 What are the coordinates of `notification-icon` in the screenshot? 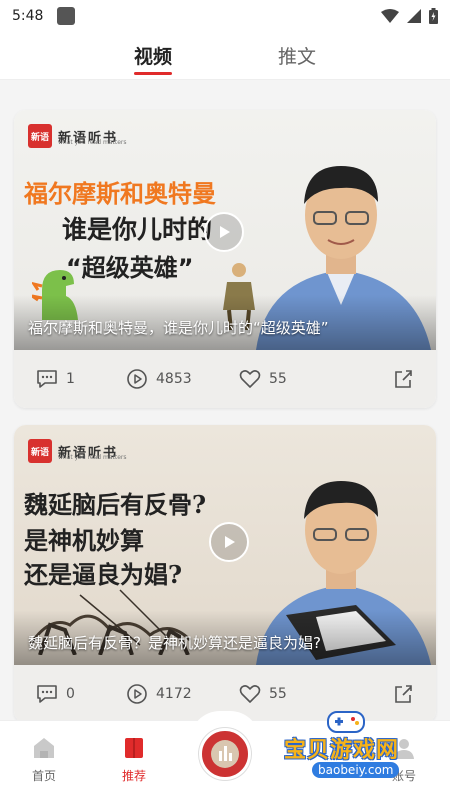 It's located at (66, 16).